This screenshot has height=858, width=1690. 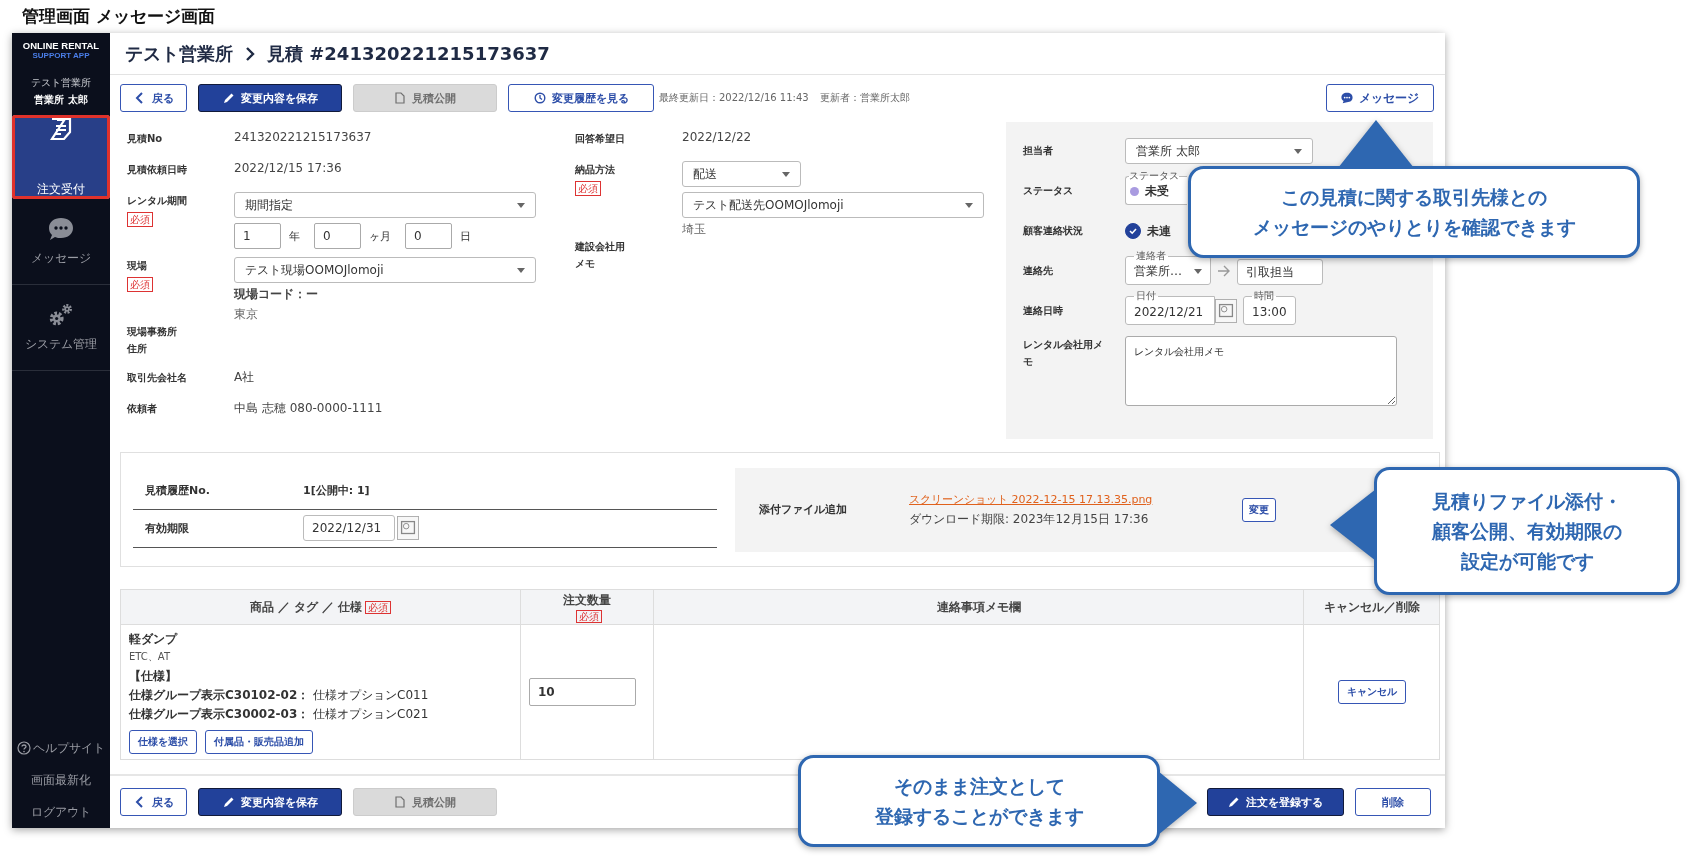 I want to click on field-label: 見積No, so click(x=145, y=139).